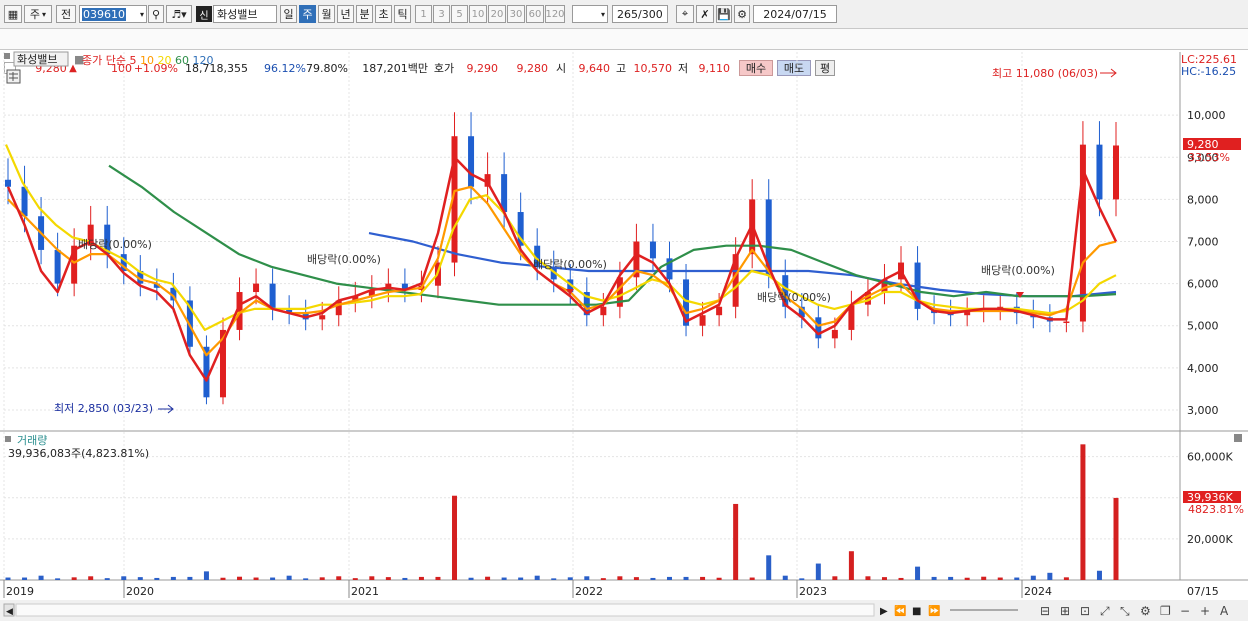 Image resolution: width=1248 pixels, height=621 pixels. What do you see at coordinates (590, 14) in the screenshot?
I see `interval-input: ▾` at bounding box center [590, 14].